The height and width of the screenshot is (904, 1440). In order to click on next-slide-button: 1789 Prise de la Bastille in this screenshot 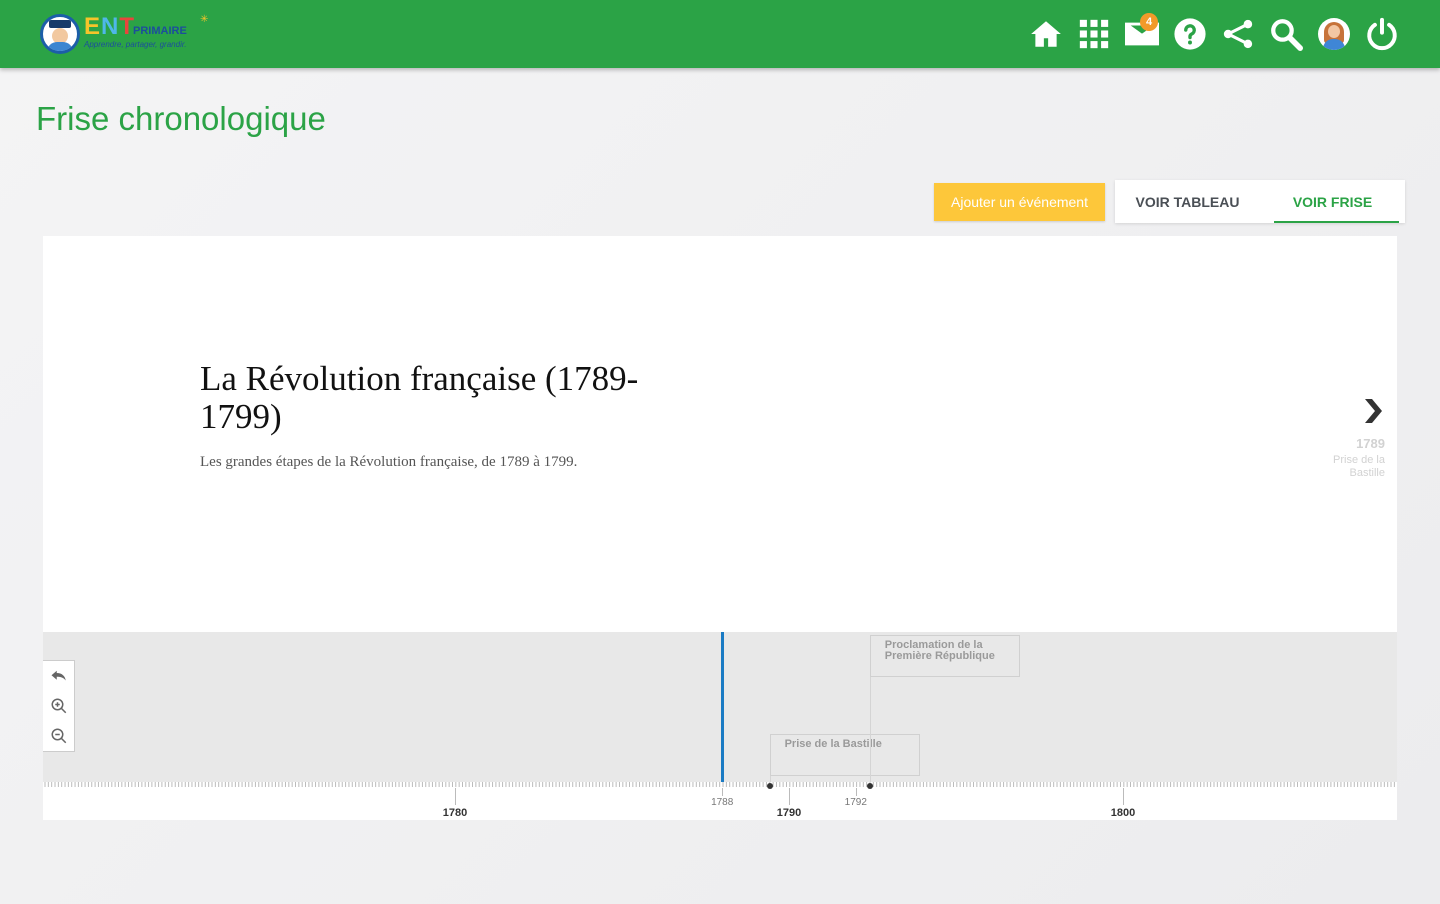, I will do `click(1340, 438)`.